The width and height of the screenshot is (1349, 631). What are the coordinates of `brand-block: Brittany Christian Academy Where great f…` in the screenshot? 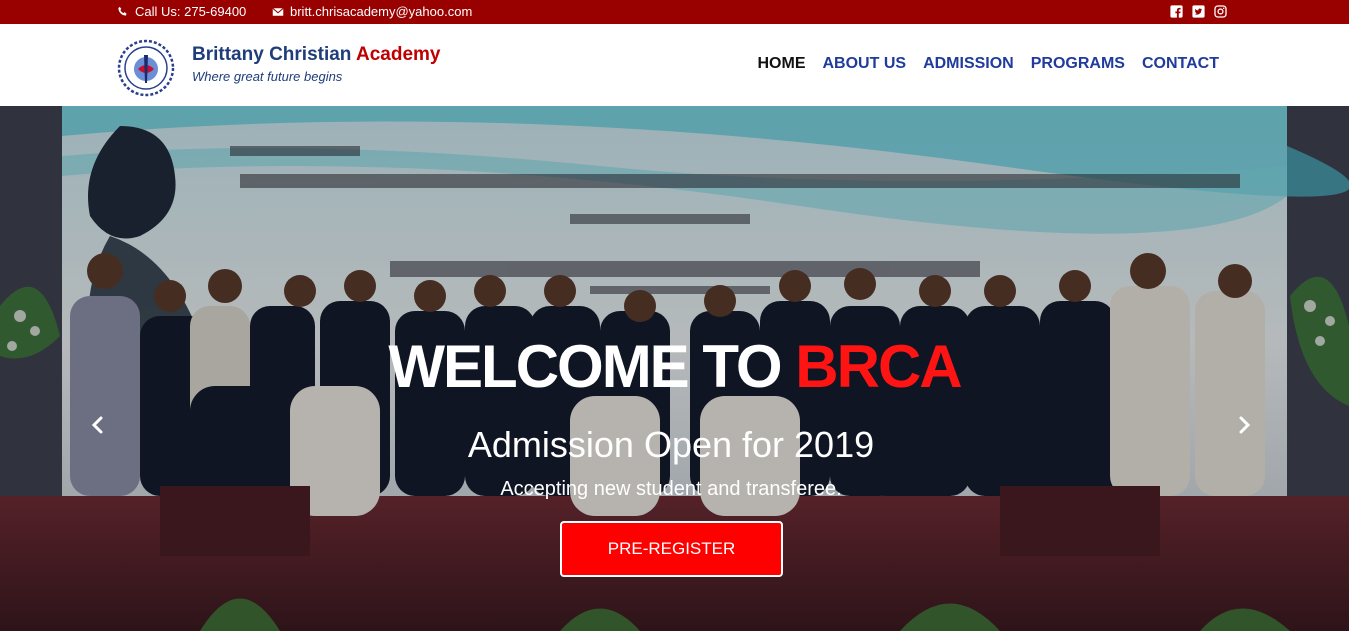 It's located at (316, 64).